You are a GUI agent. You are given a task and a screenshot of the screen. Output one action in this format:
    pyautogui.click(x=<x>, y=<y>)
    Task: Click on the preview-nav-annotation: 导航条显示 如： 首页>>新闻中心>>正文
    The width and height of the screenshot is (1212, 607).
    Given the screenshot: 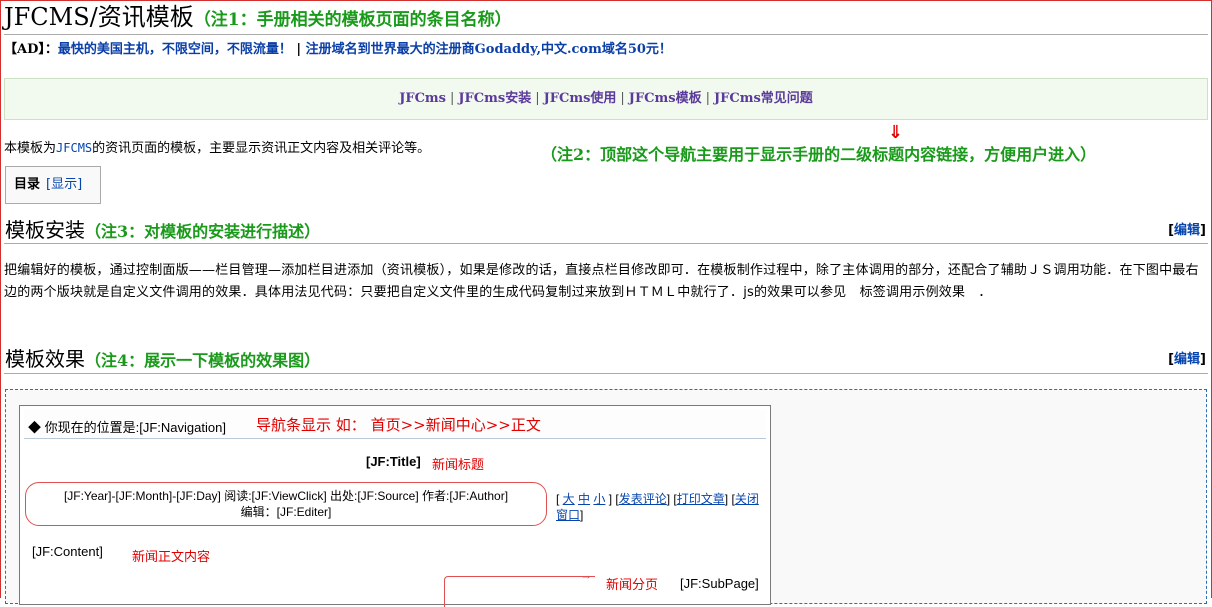 What is the action you would take?
    pyautogui.click(x=398, y=424)
    